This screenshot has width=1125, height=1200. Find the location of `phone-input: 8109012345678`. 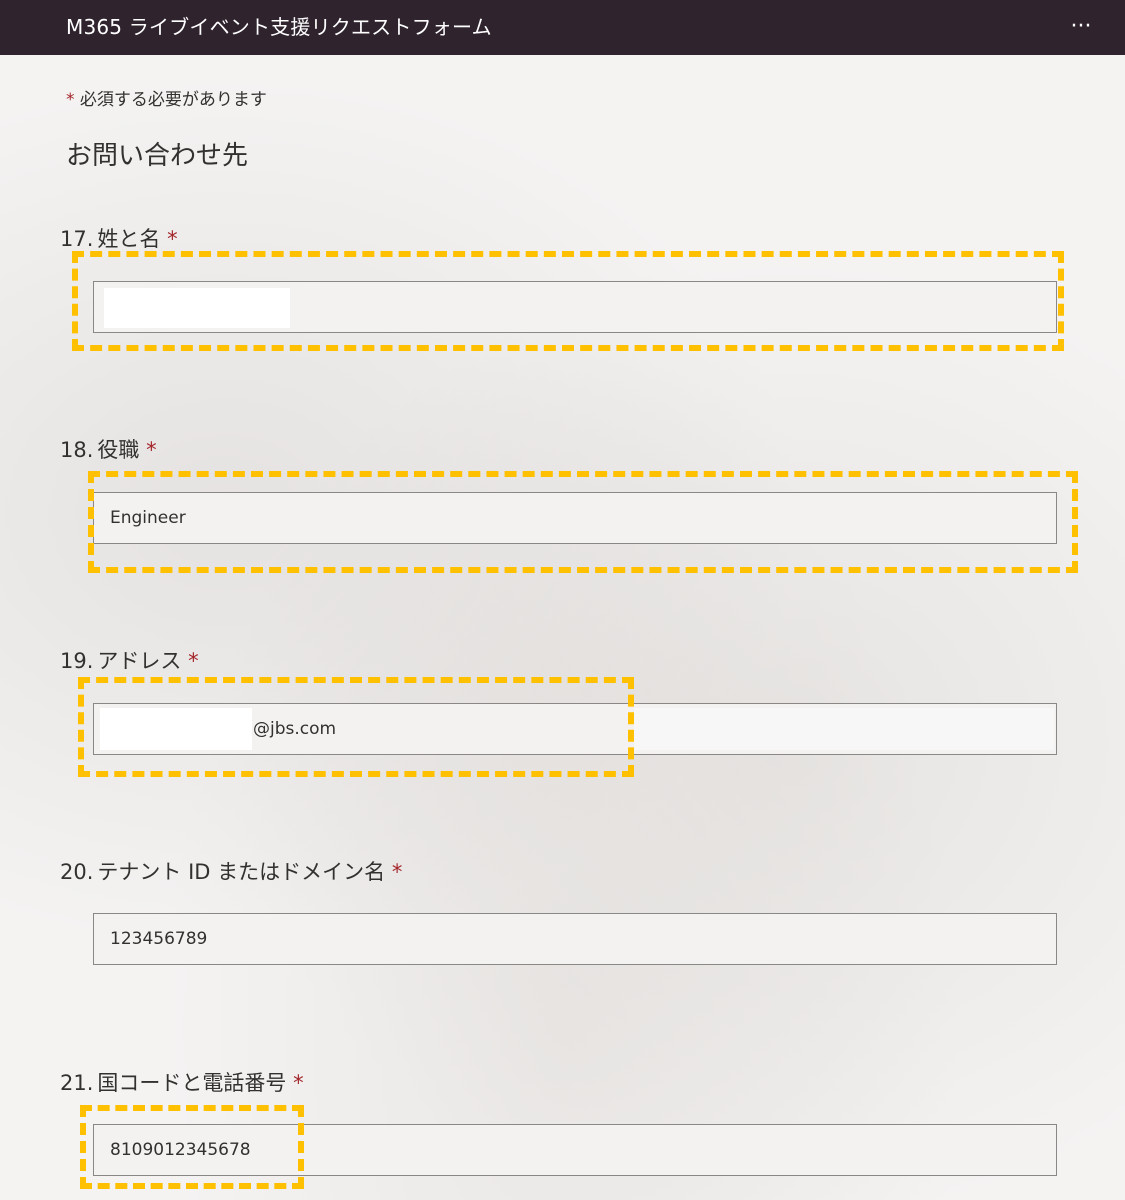

phone-input: 8109012345678 is located at coordinates (575, 1150).